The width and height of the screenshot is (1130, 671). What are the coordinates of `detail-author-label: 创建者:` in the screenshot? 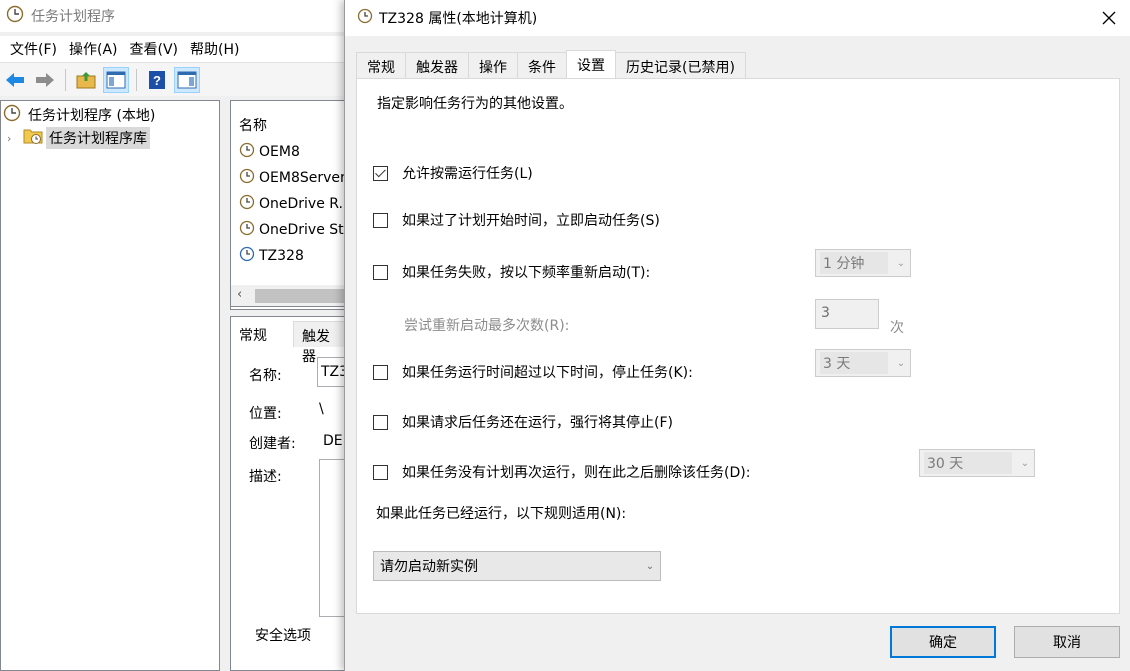 It's located at (272, 444).